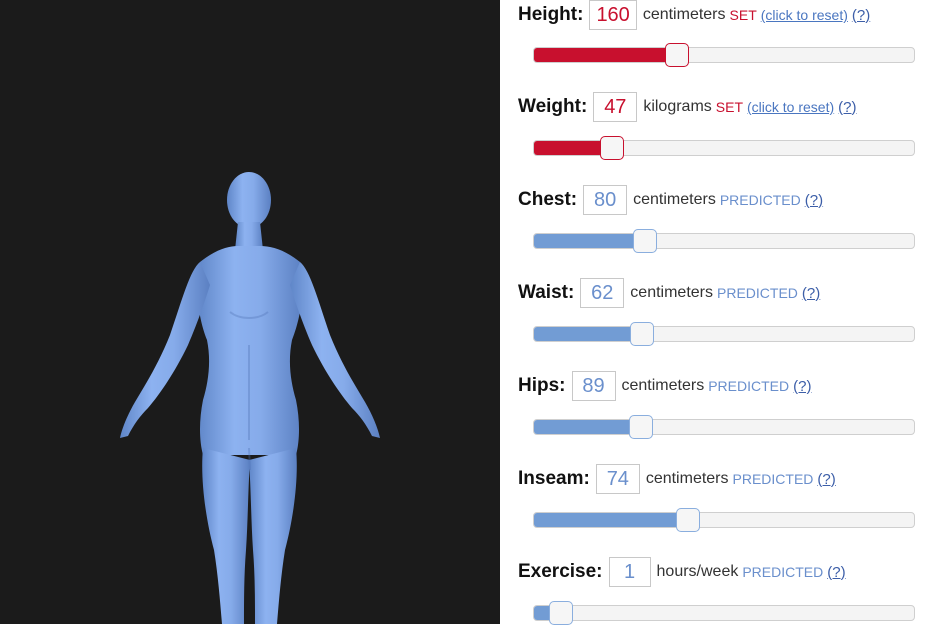 This screenshot has height=625, width=928. What do you see at coordinates (749, 386) in the screenshot?
I see `hips-status: PREDICTED` at bounding box center [749, 386].